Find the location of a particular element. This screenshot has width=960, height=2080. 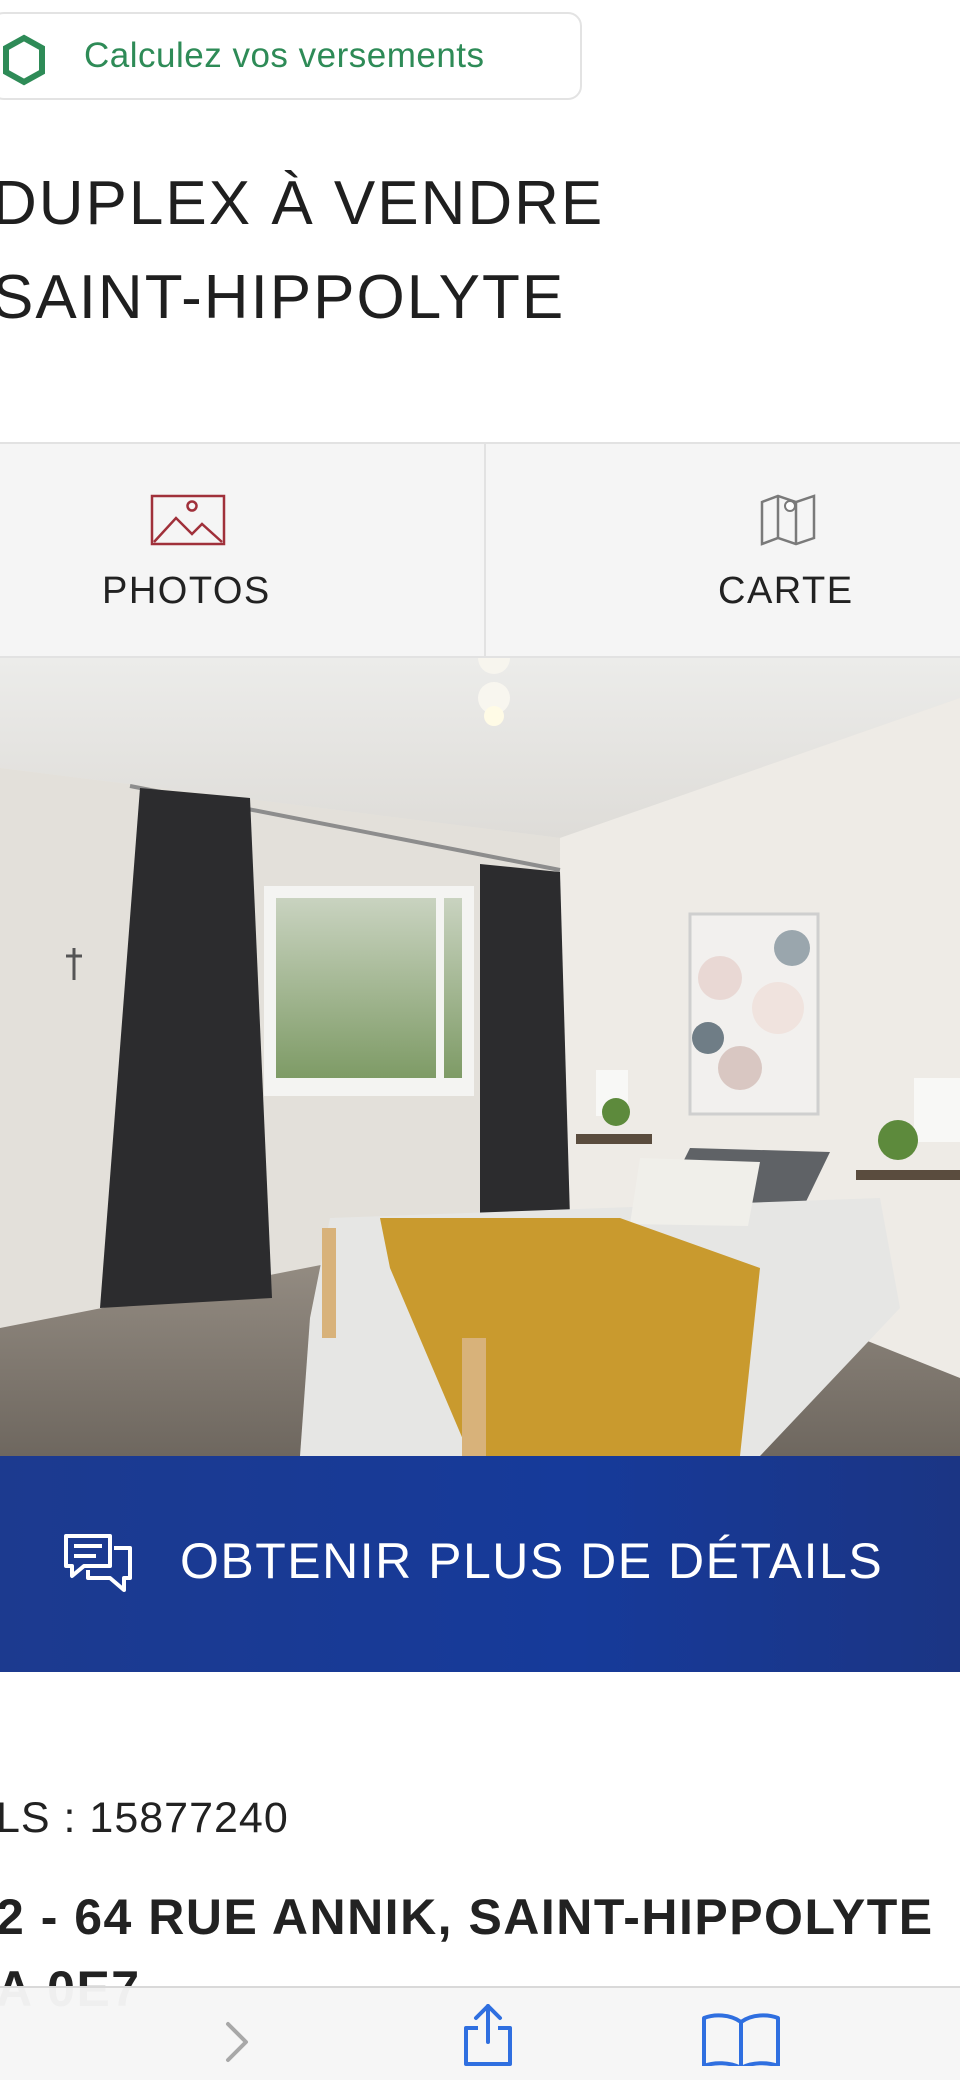

browser-toolbar is located at coordinates (480, 2033).